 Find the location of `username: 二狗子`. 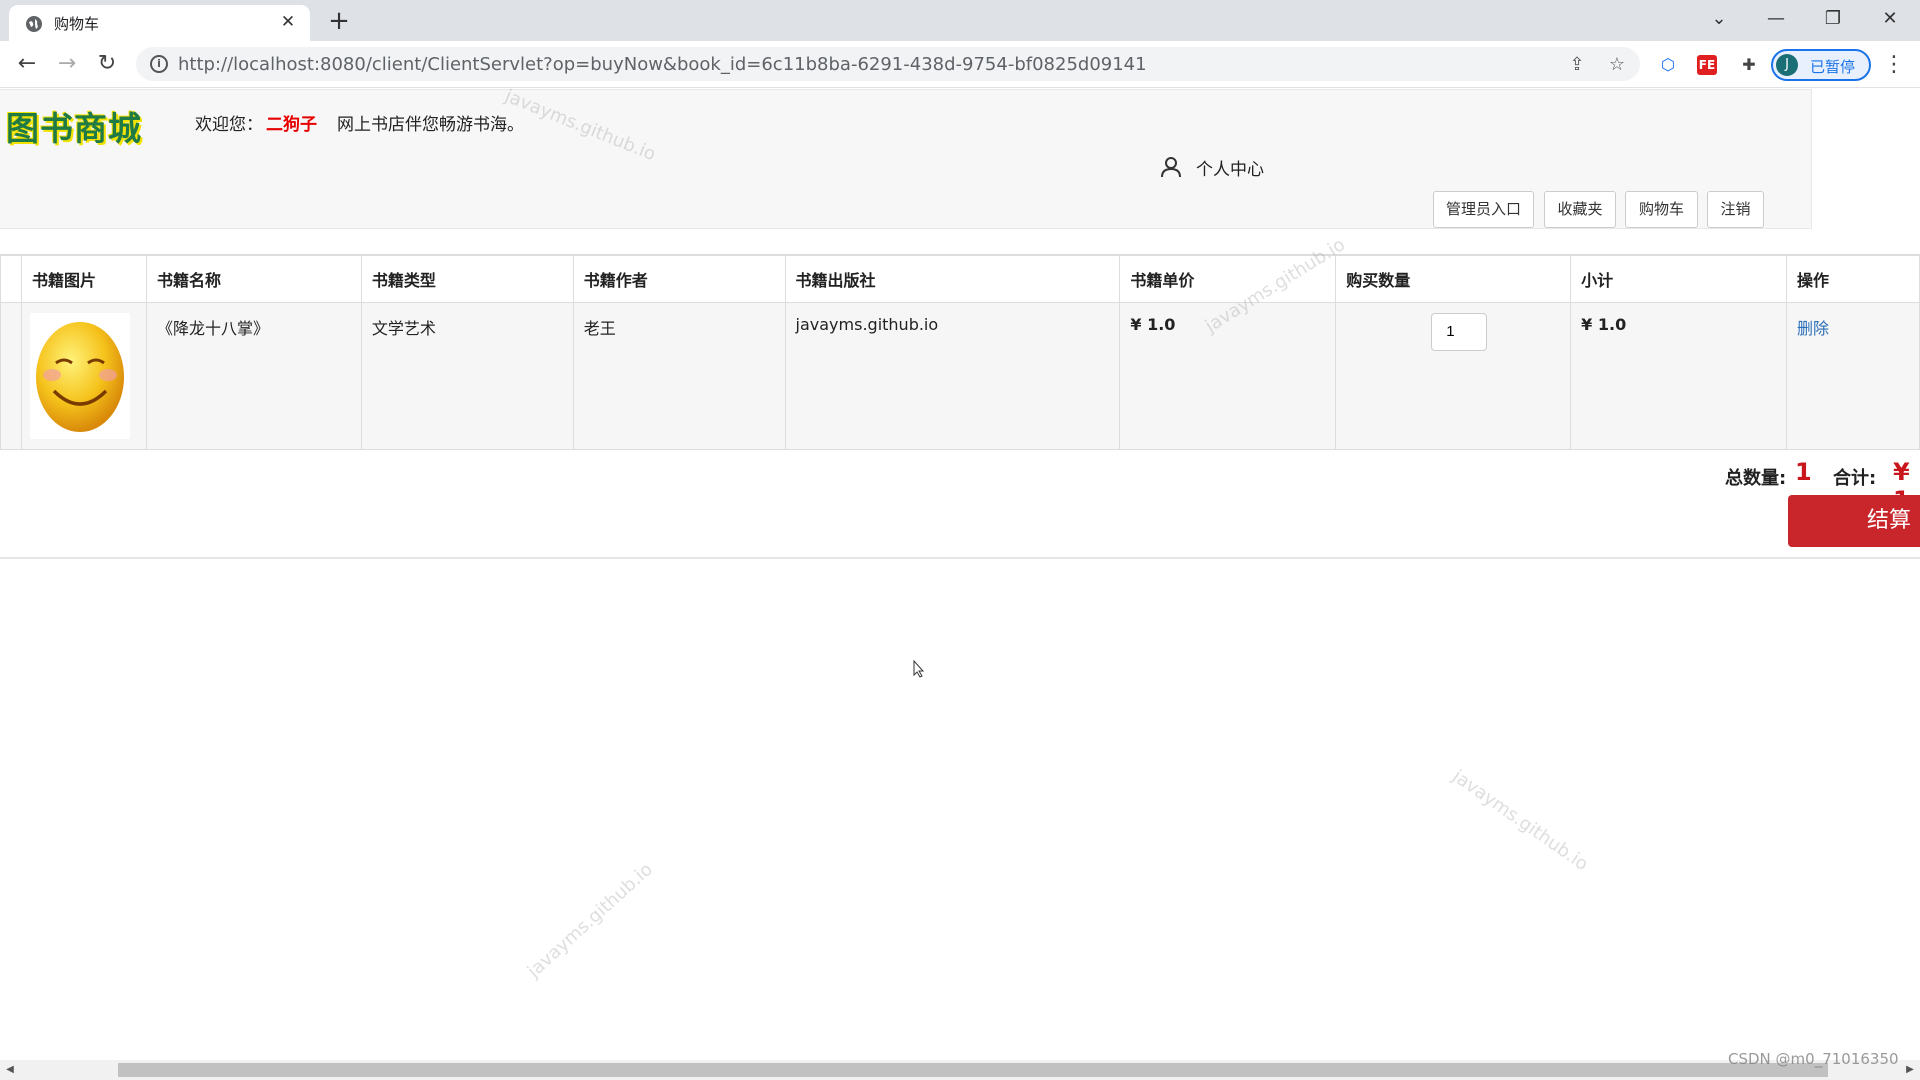

username: 二狗子 is located at coordinates (291, 125).